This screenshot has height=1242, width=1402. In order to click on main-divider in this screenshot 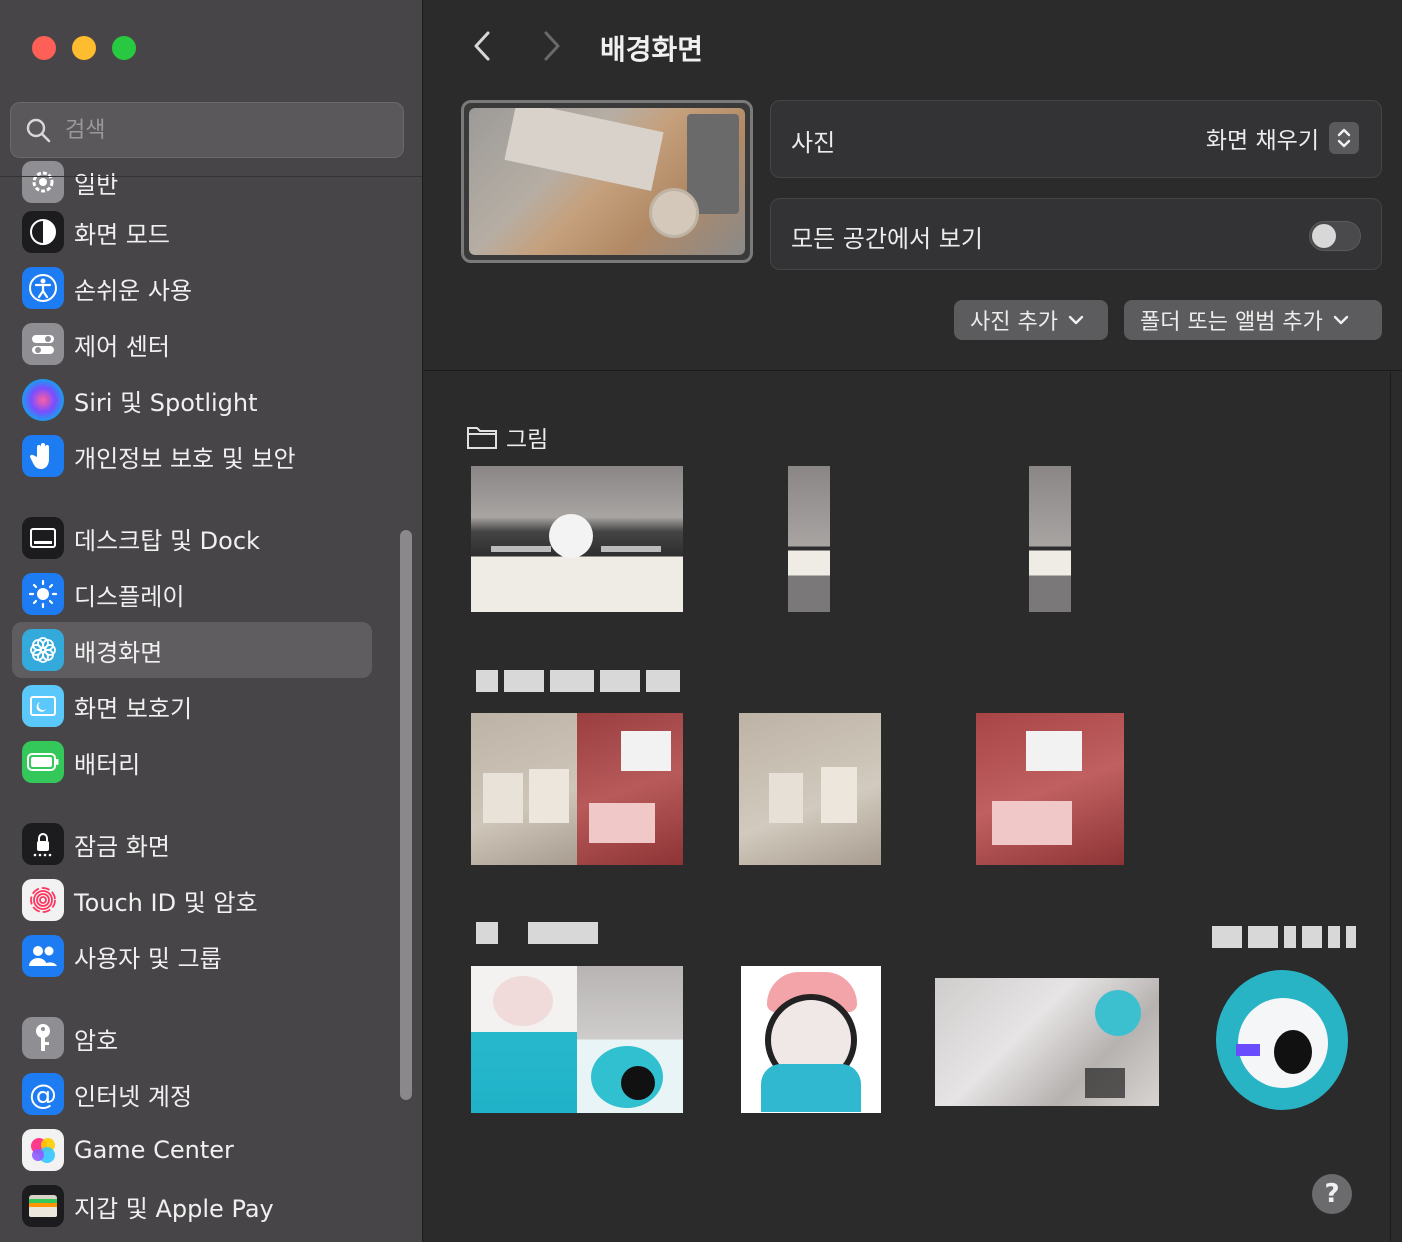, I will do `click(913, 370)`.